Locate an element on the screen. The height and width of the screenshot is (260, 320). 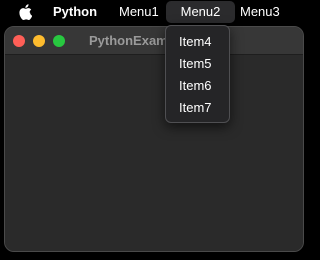
menu2-dropdown: Item4 Item5 Item6 Item7 is located at coordinates (197, 74).